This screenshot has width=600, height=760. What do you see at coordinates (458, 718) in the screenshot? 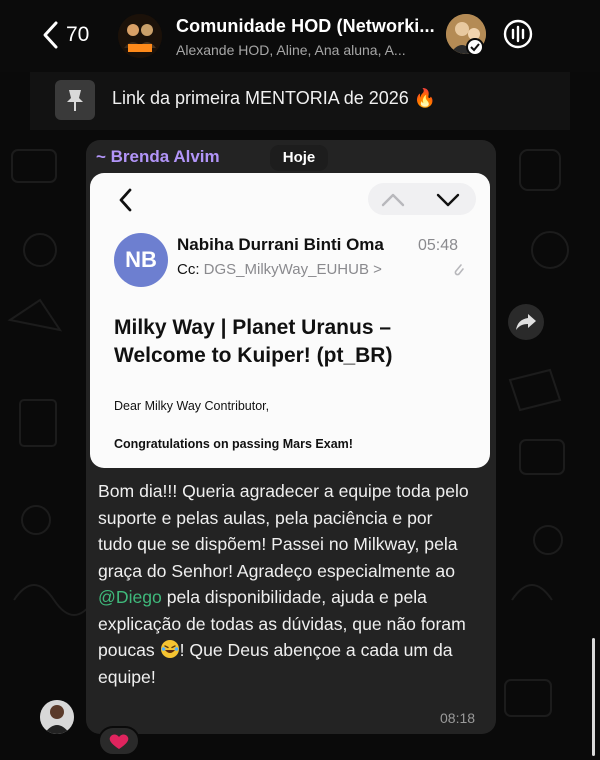
I see `message-time: 08:18` at bounding box center [458, 718].